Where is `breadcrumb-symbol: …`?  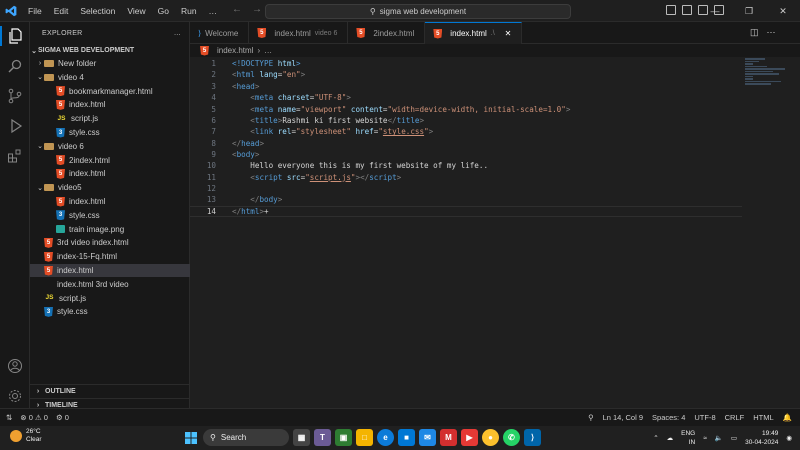 breadcrumb-symbol: … is located at coordinates (268, 50).